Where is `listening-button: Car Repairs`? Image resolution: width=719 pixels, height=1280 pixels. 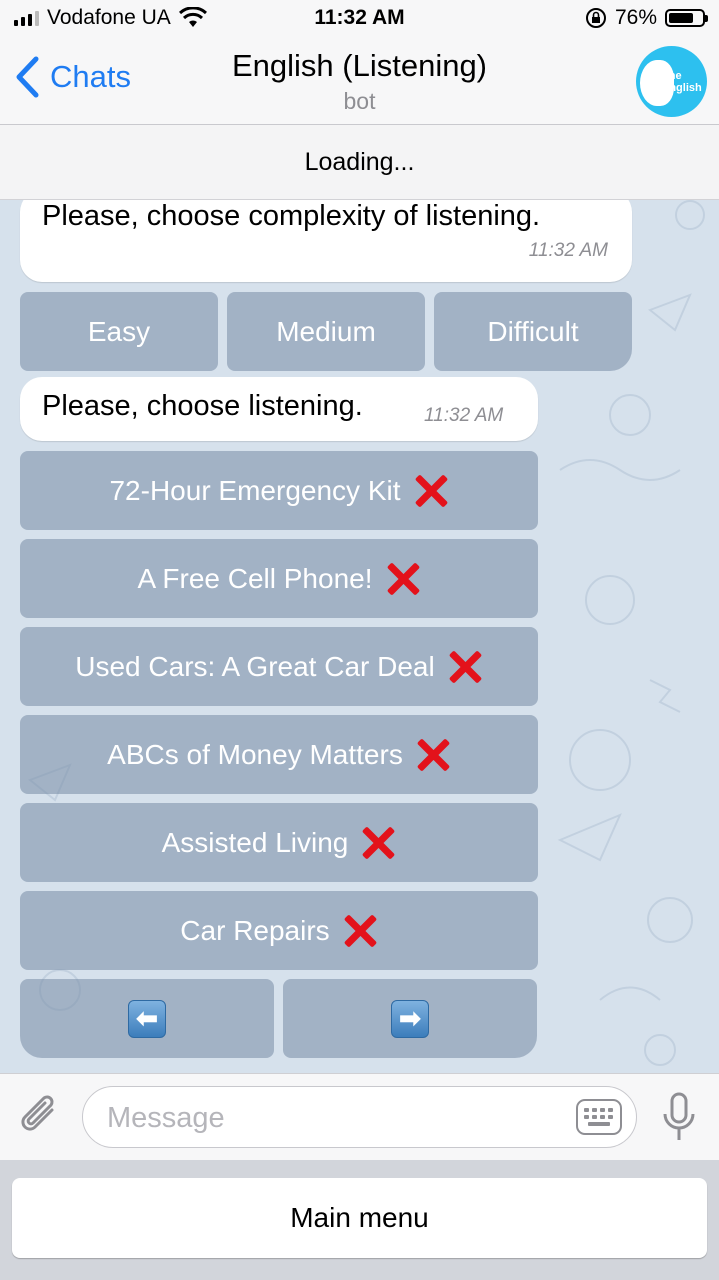
listening-button: Car Repairs is located at coordinates (279, 930).